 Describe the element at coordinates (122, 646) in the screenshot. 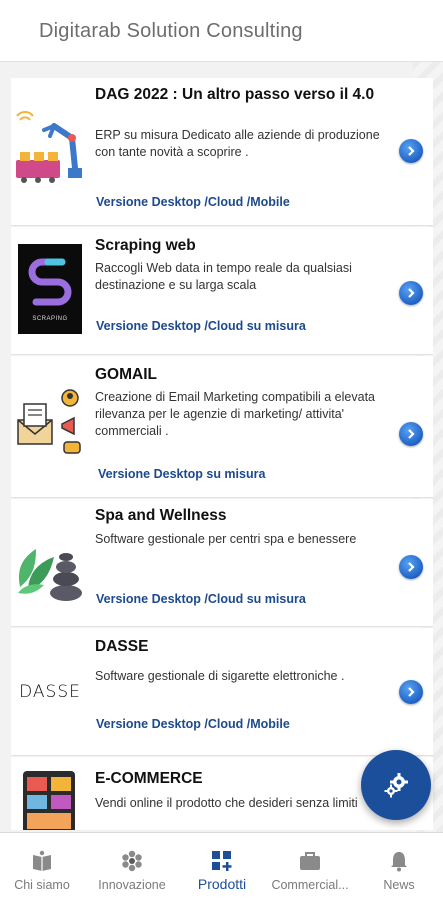

I see `product-title: DASSE` at that location.